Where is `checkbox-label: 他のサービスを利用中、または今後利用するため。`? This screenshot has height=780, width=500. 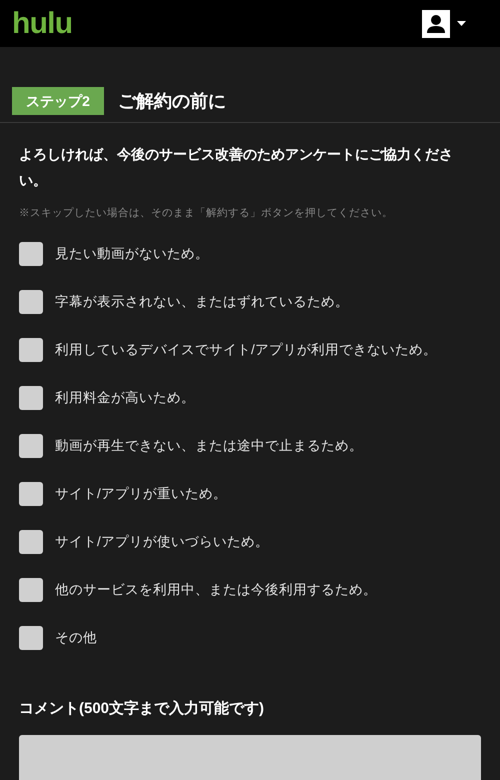
checkbox-label: 他のサービスを利用中、または今後利用するため。 is located at coordinates (216, 590).